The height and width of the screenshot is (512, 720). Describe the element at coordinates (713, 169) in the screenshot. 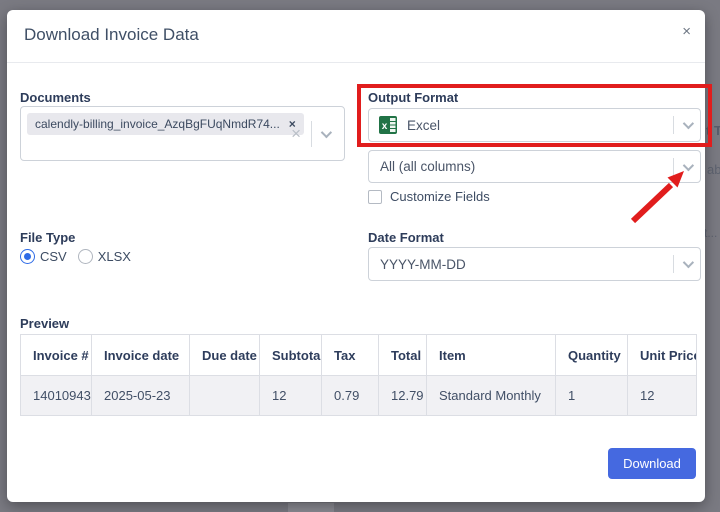

I see `backdrop-text-fragment: ab` at that location.